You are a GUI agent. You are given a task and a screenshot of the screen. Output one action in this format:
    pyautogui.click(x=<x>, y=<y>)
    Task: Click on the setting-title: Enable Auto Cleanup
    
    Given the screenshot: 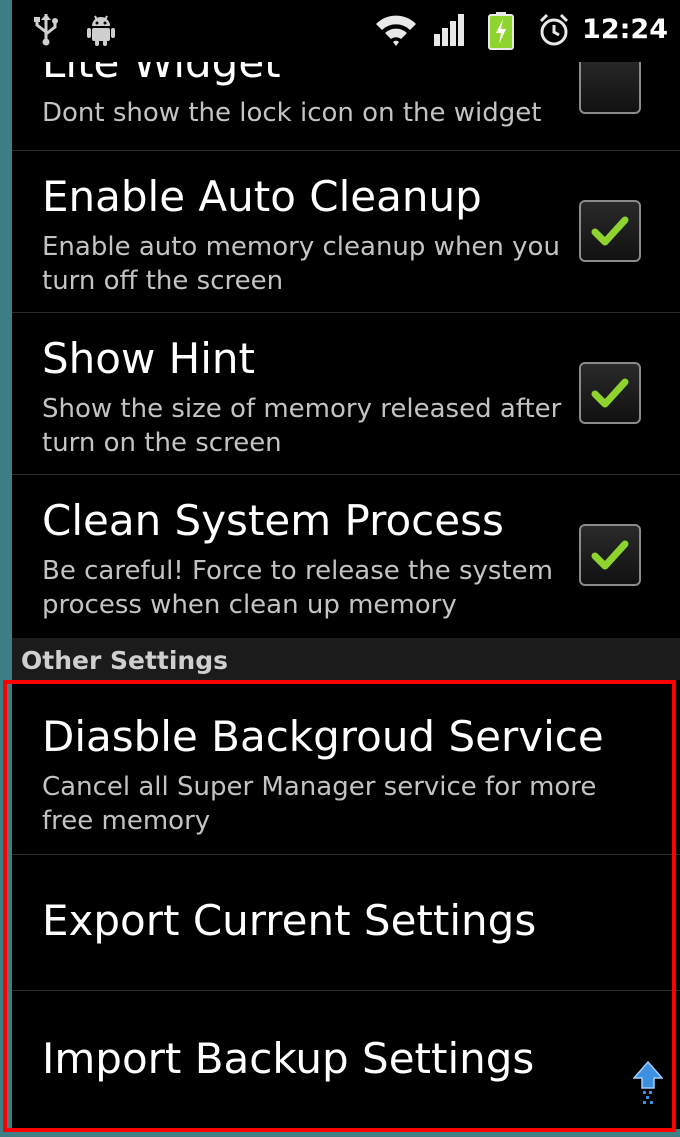 What is the action you would take?
    pyautogui.click(x=262, y=196)
    